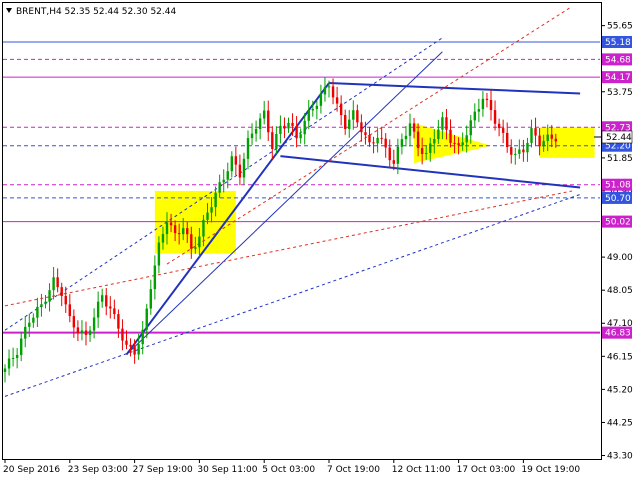  Describe the element at coordinates (421, 470) in the screenshot. I see `x-tick-label: 12 Oct 11:00` at that location.